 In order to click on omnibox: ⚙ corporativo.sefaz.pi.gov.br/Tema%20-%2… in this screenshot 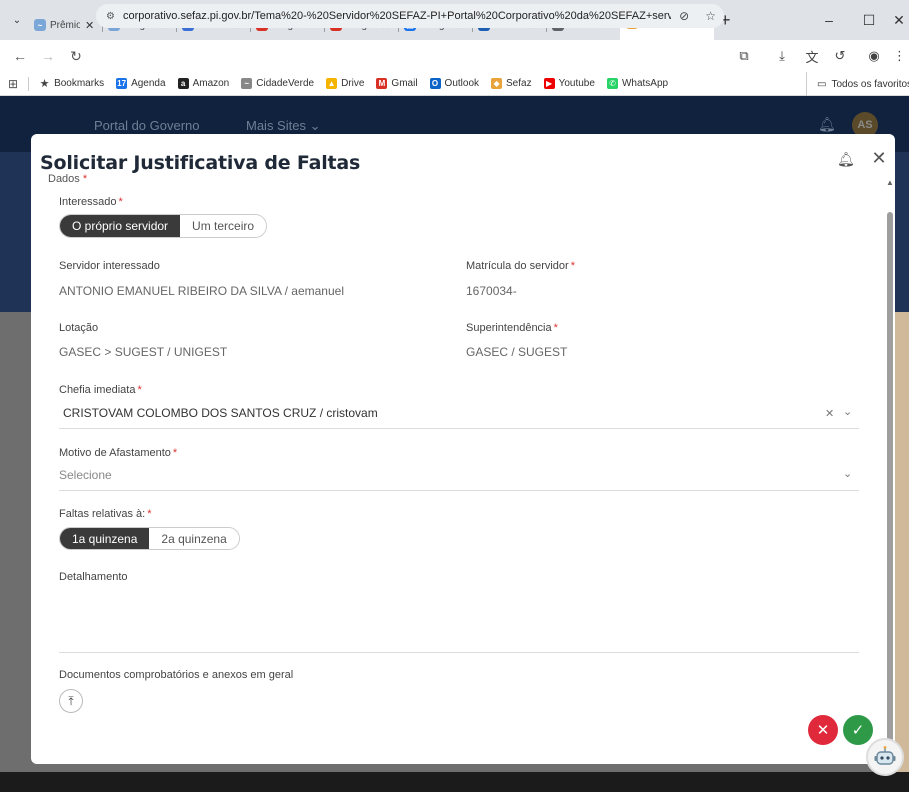, I will do `click(410, 16)`.